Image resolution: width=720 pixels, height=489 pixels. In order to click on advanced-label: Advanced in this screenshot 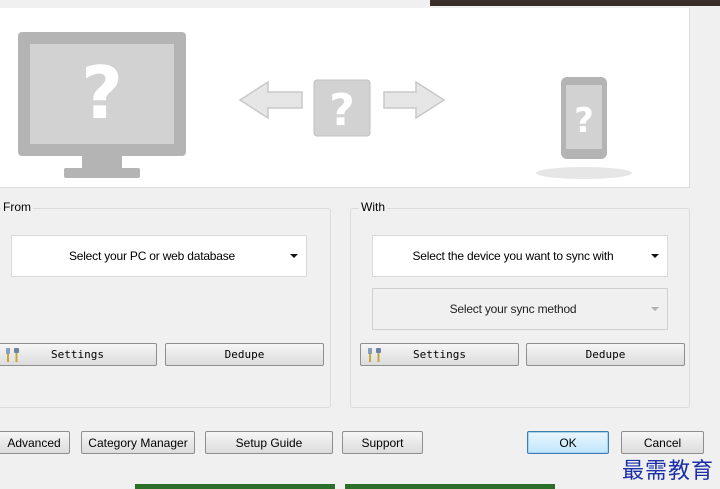, I will do `click(34, 442)`.